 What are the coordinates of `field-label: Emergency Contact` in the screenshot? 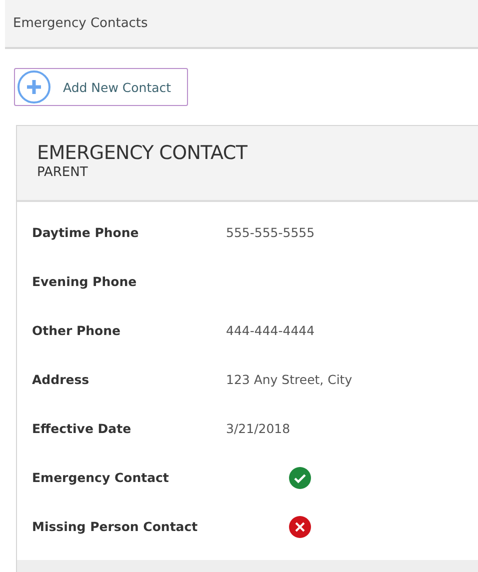 It's located at (101, 477).